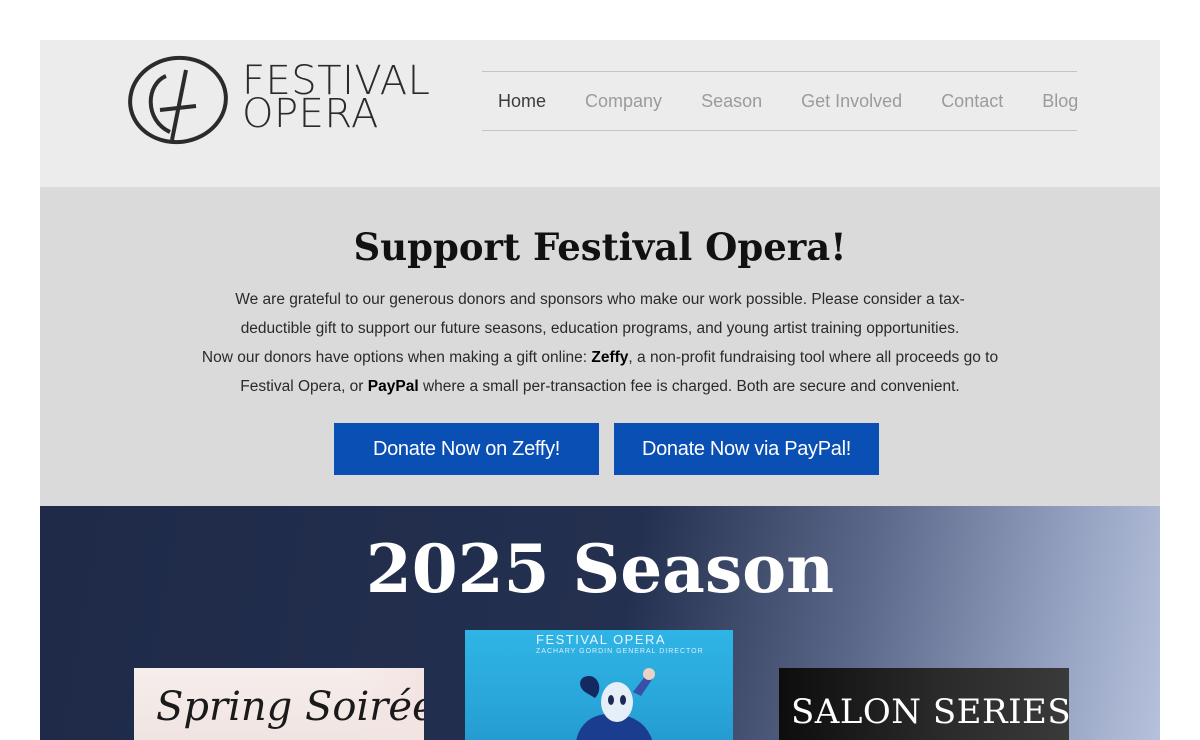 The image size is (1200, 740). I want to click on nav-item-get-involved: Get Involved, so click(851, 101).